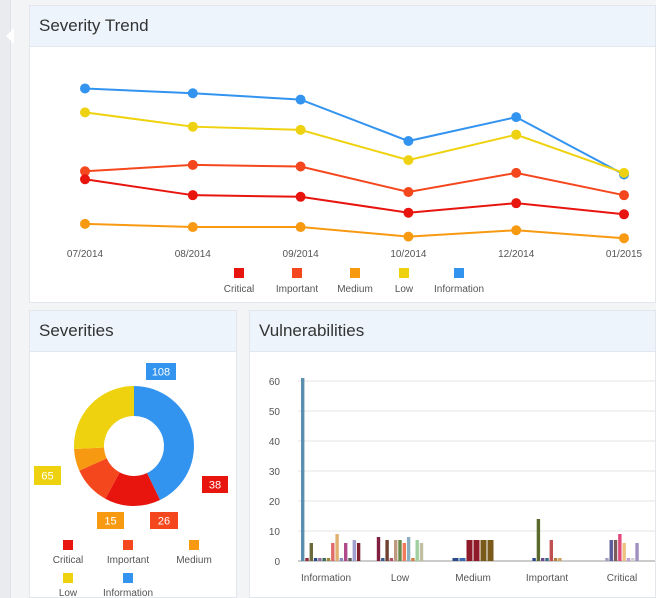  Describe the element at coordinates (408, 254) in the screenshot. I see `x-tick-label: 10/2014` at that location.